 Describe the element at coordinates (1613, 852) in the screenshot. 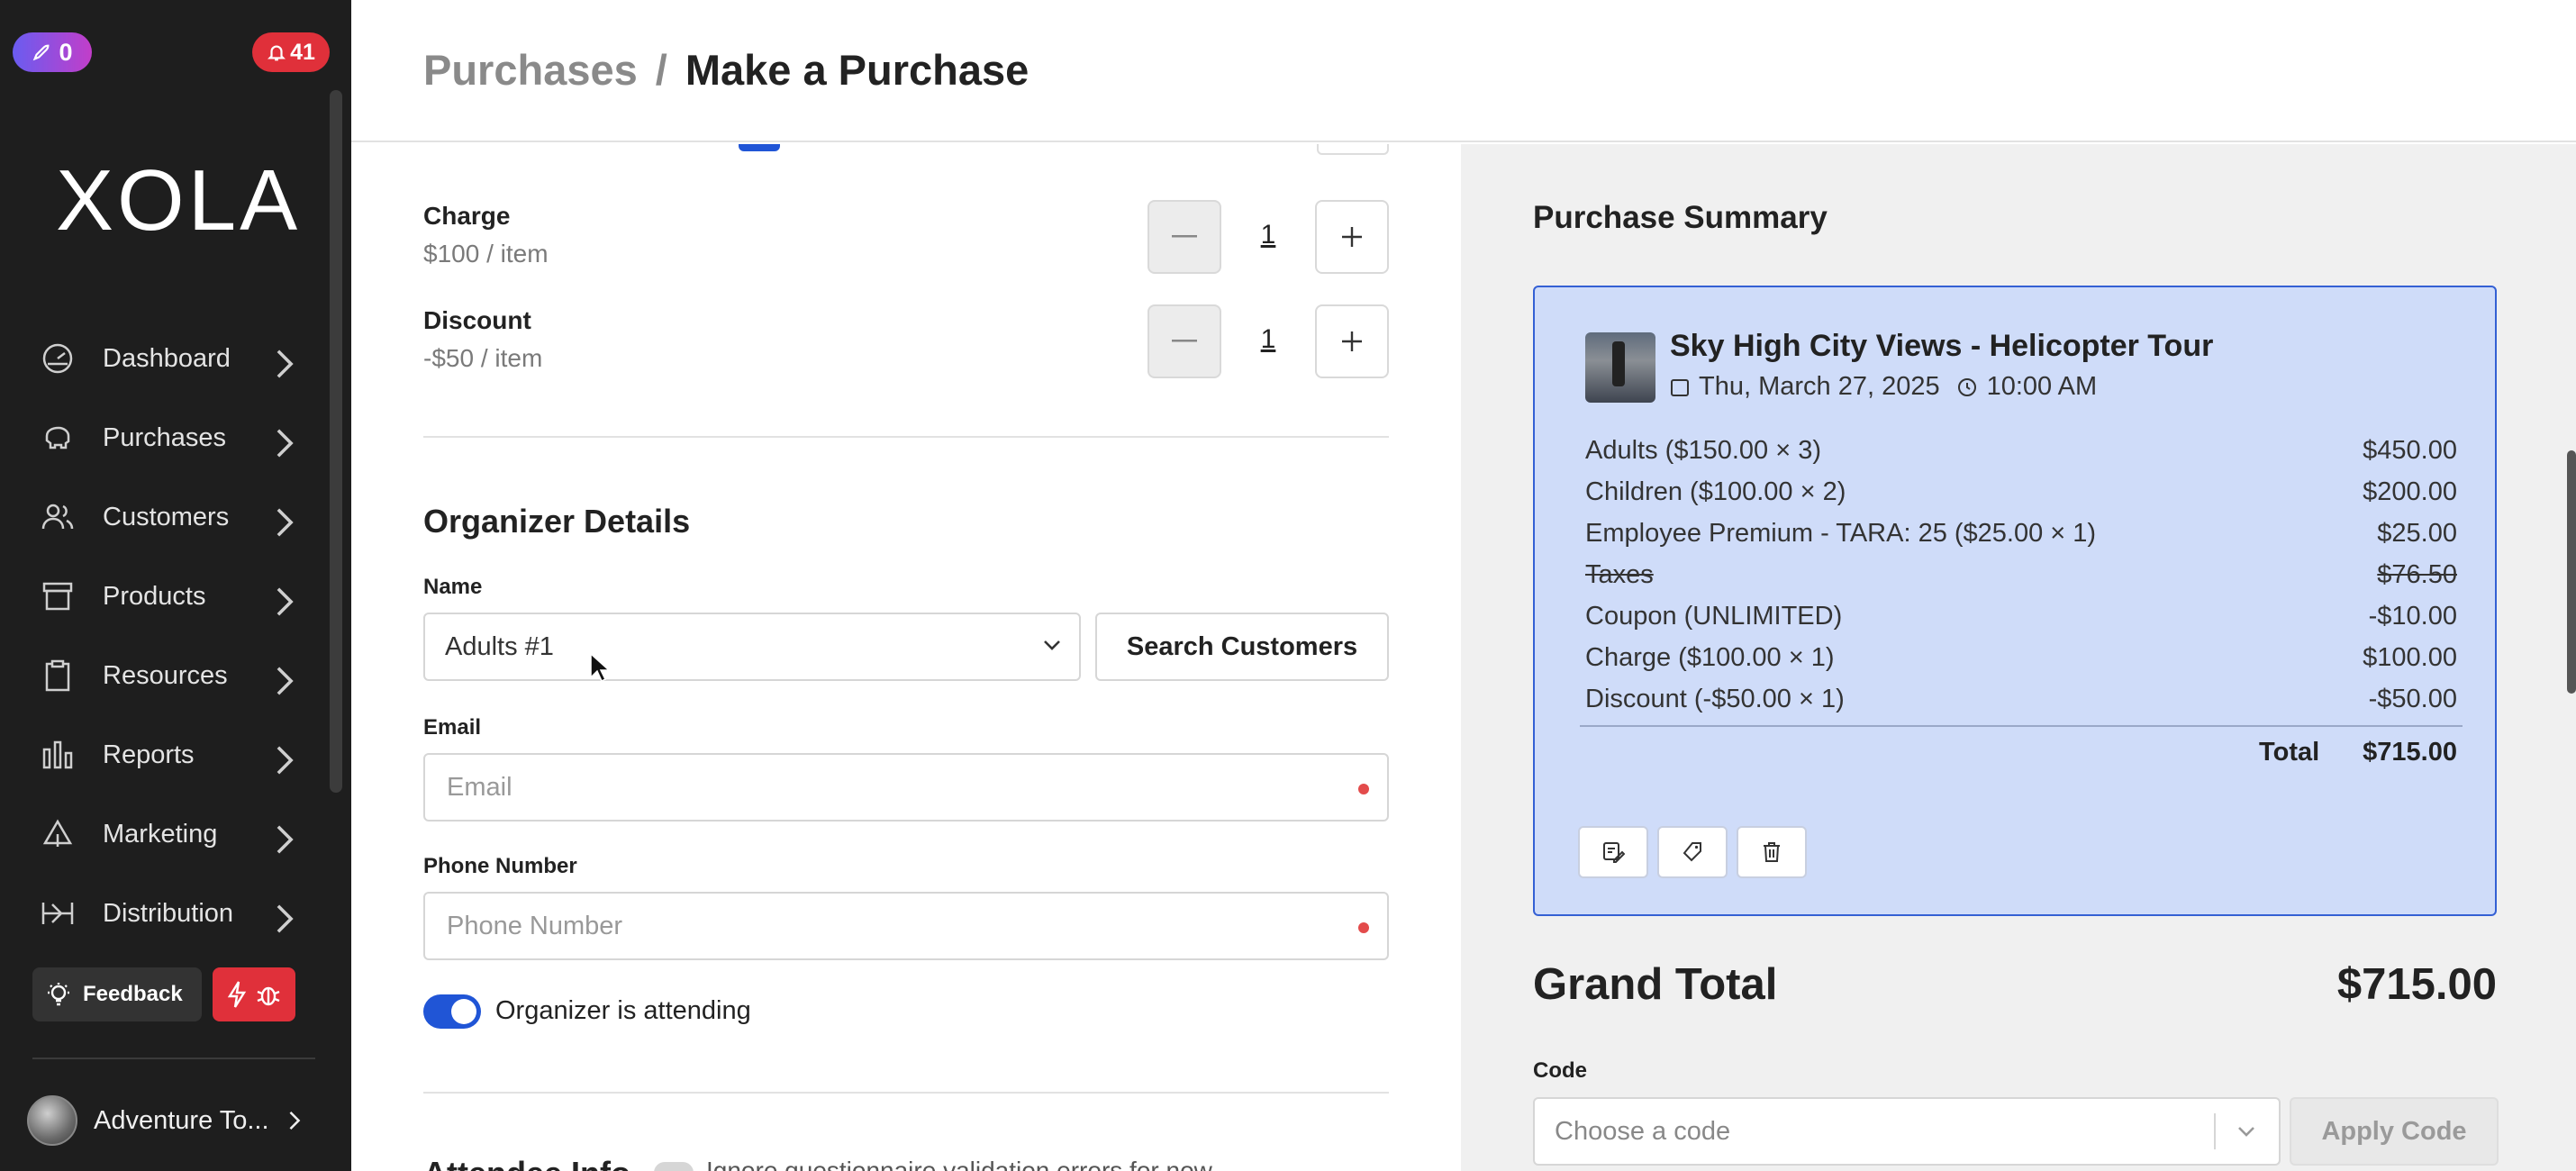

I see `edit-booking-button` at that location.